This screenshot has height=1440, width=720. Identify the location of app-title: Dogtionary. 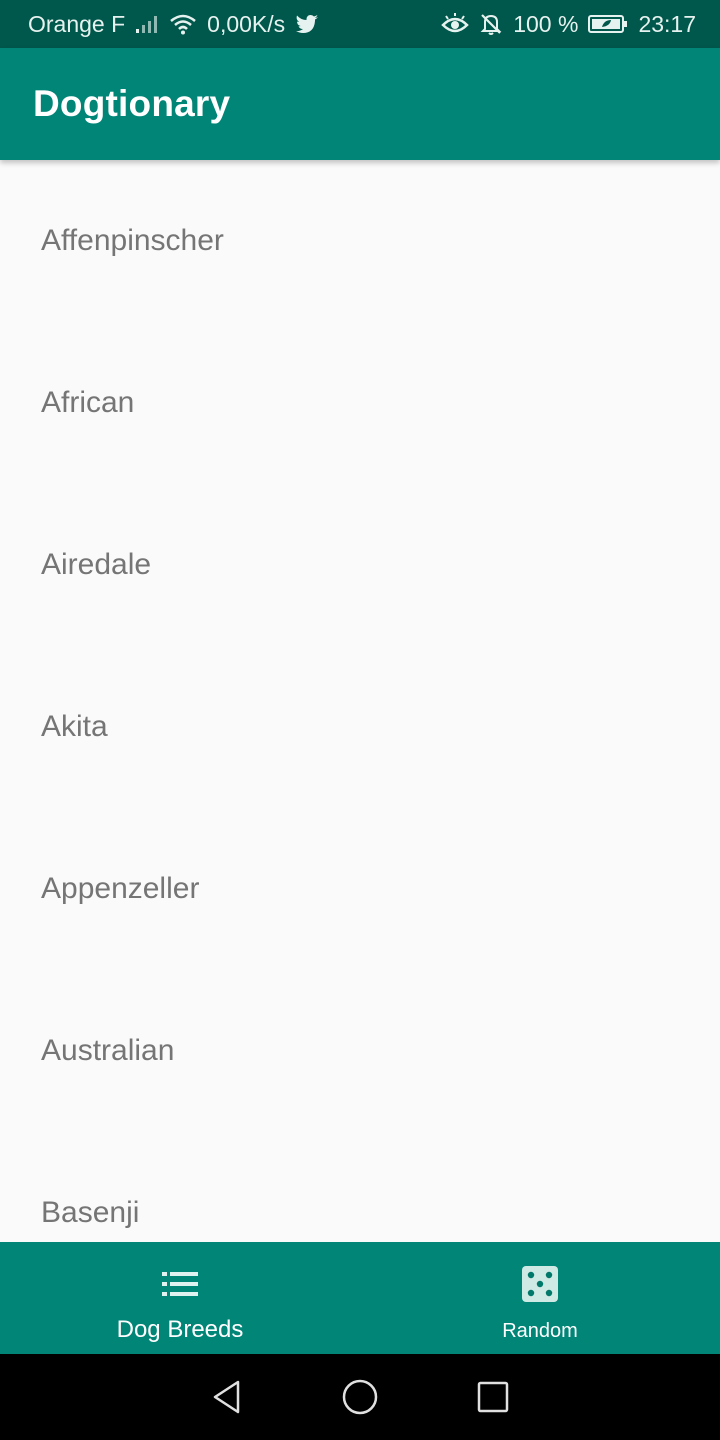
(132, 103).